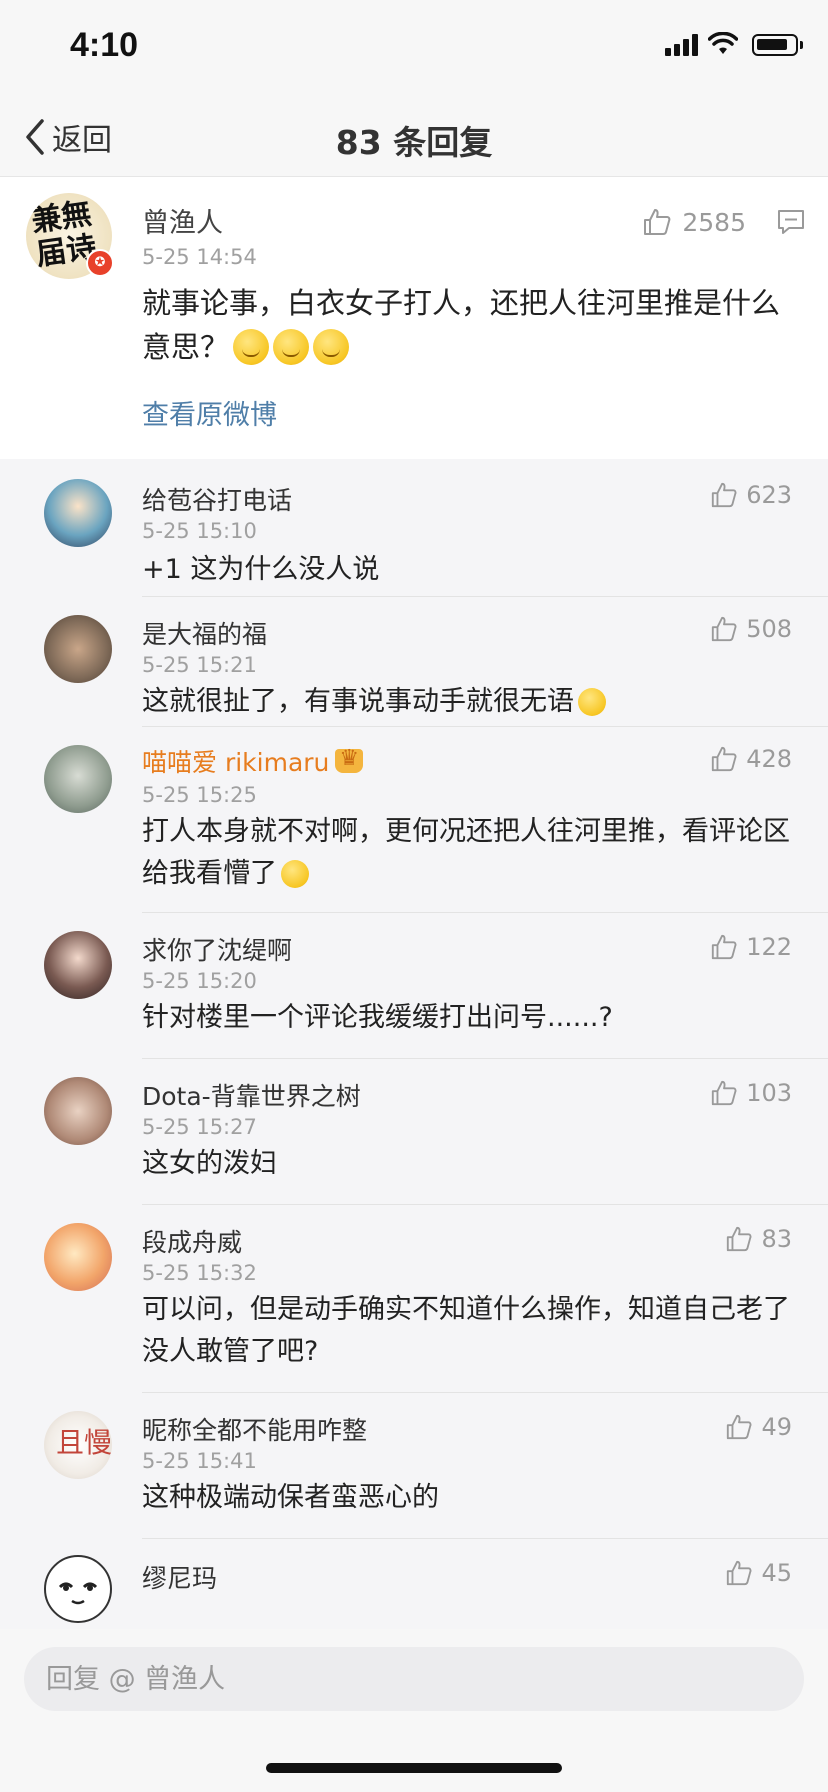  What do you see at coordinates (414, 1466) in the screenshot?
I see `list-item: 且慢 昵称全都不能用咋整 5-25 15:41 这种极端动保者蛮恶心的 49` at bounding box center [414, 1466].